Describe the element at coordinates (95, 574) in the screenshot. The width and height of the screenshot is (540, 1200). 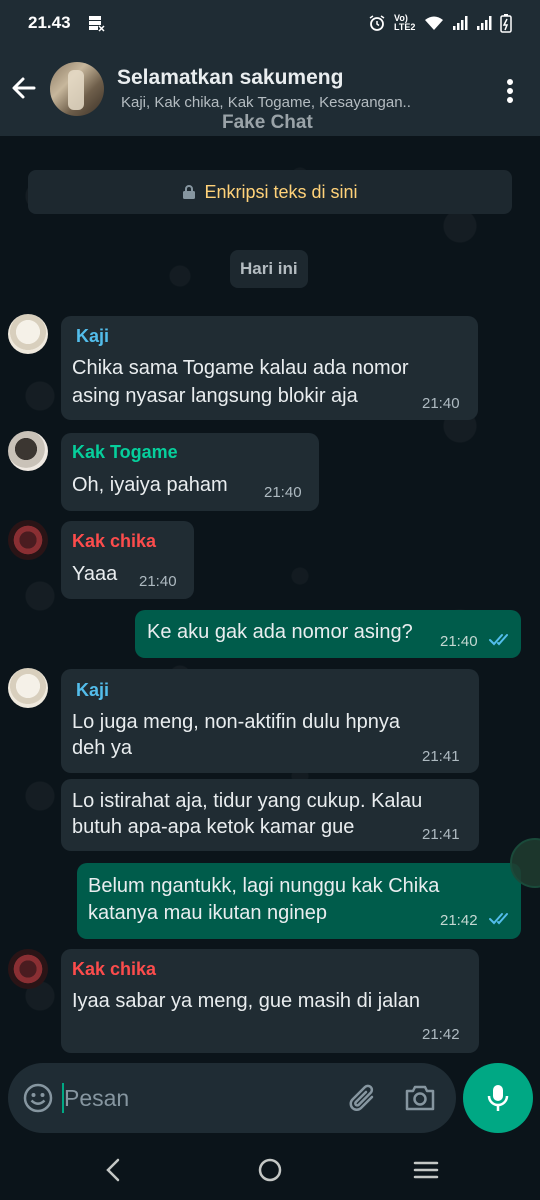
I see `message-text: Yaaa` at that location.